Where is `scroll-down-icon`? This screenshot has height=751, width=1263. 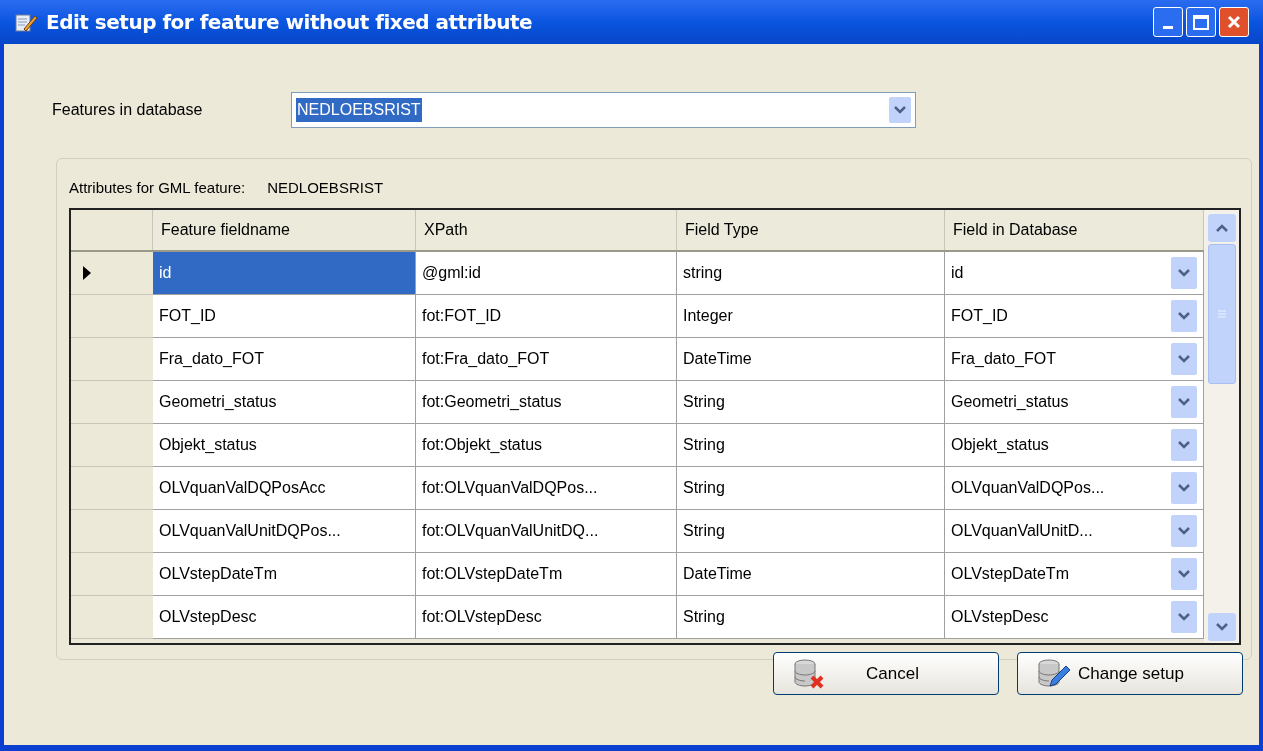 scroll-down-icon is located at coordinates (1221, 626).